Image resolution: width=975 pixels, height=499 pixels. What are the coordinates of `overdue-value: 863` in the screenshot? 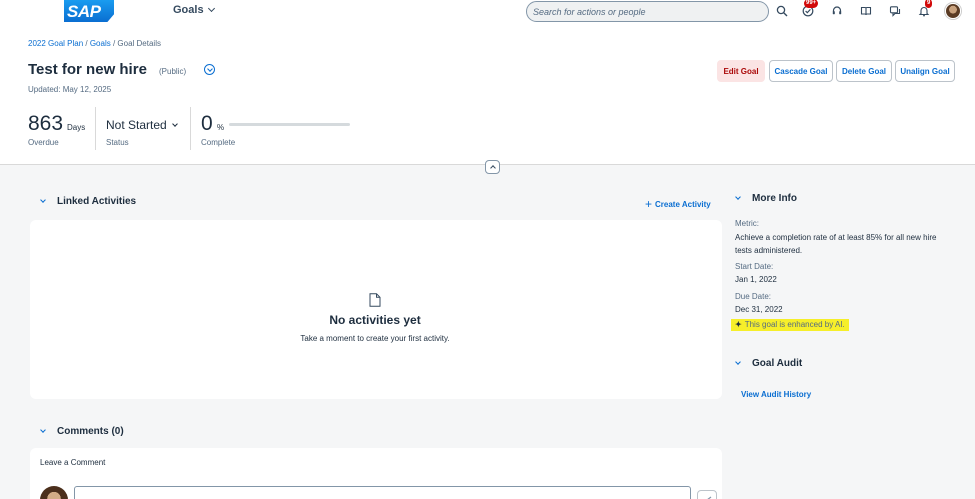 It's located at (46, 123).